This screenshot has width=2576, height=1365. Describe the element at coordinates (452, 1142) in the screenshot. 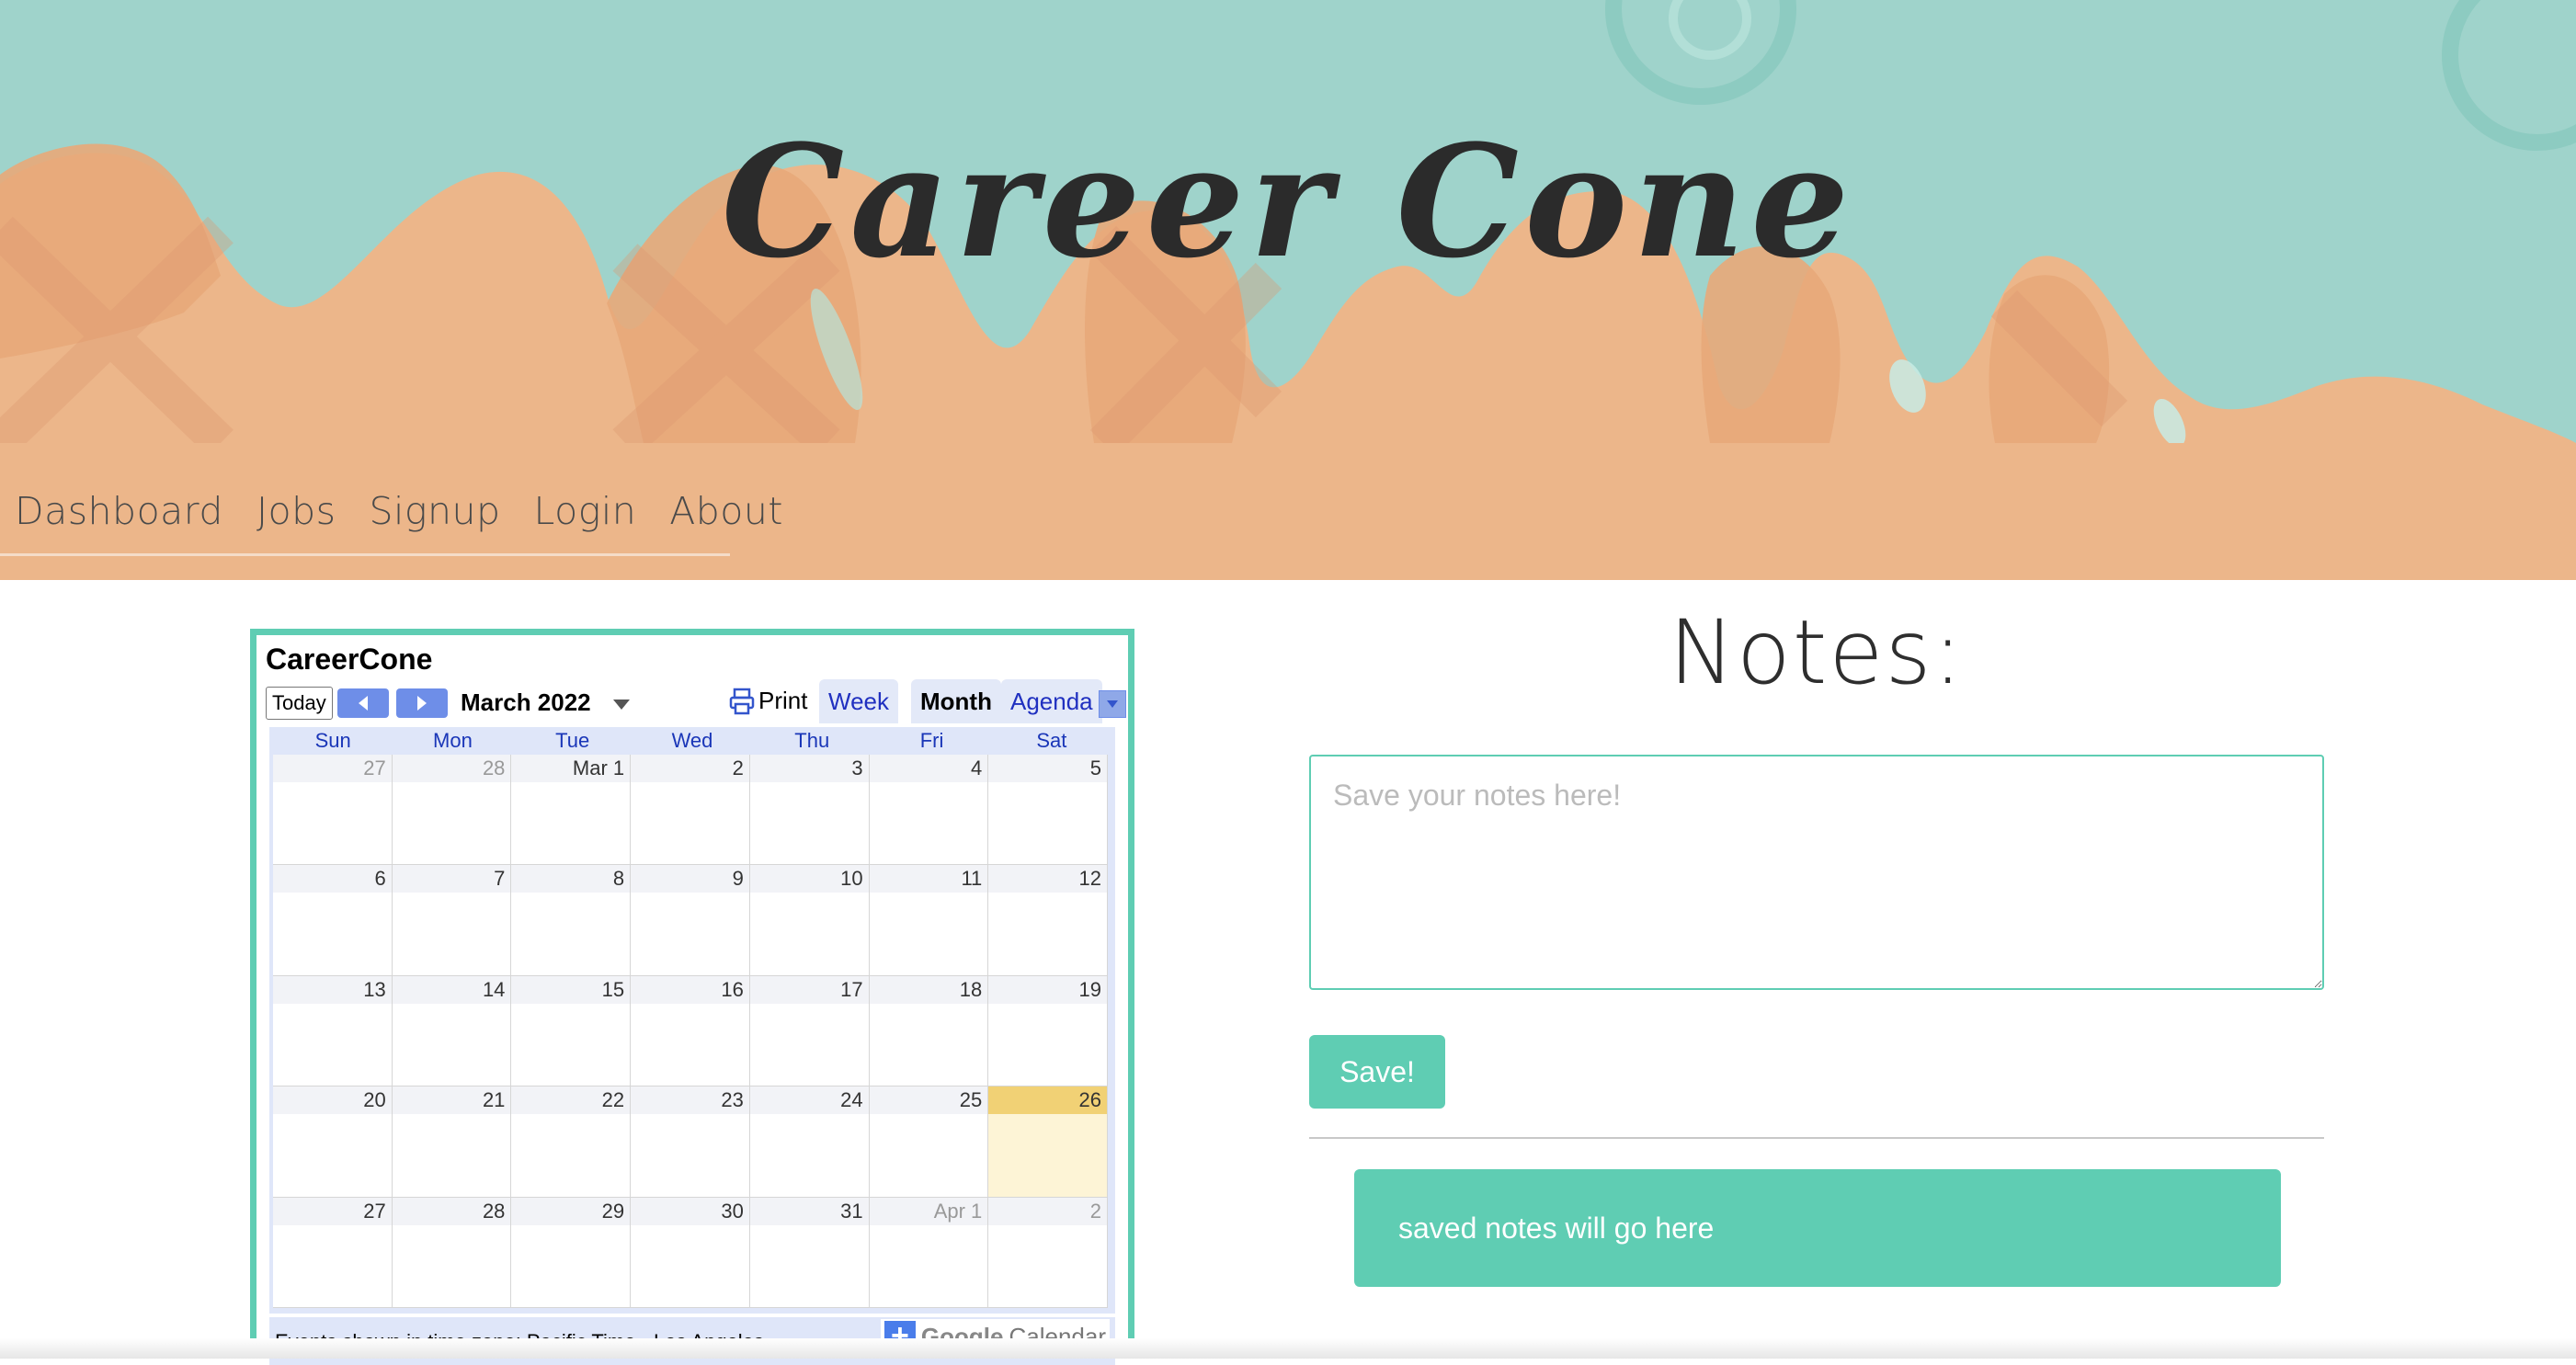

I see `day-cell: 21` at that location.